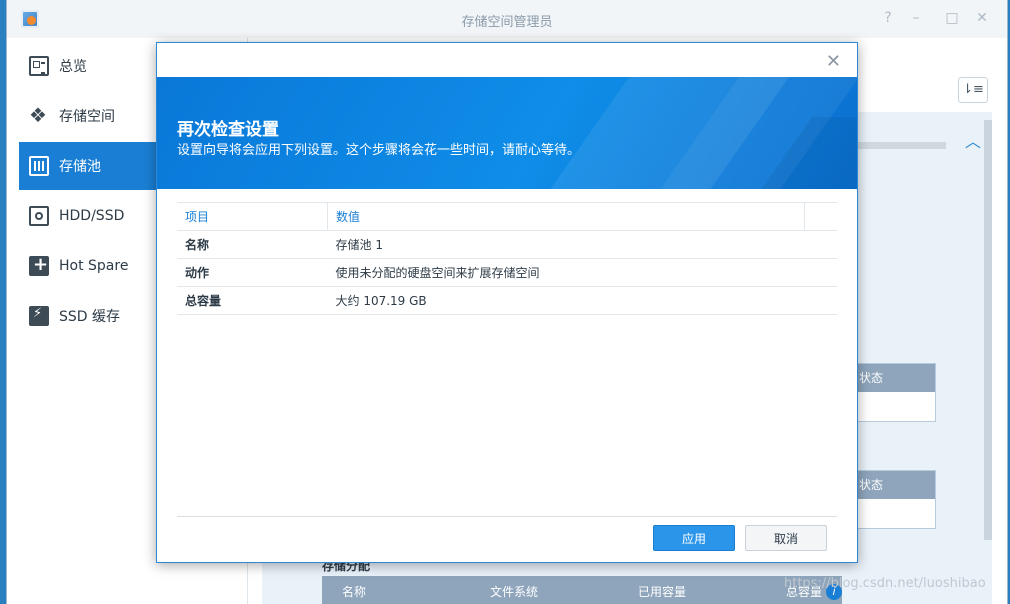 The image size is (1010, 604). What do you see at coordinates (988, 330) in the screenshot?
I see `scrollbar` at bounding box center [988, 330].